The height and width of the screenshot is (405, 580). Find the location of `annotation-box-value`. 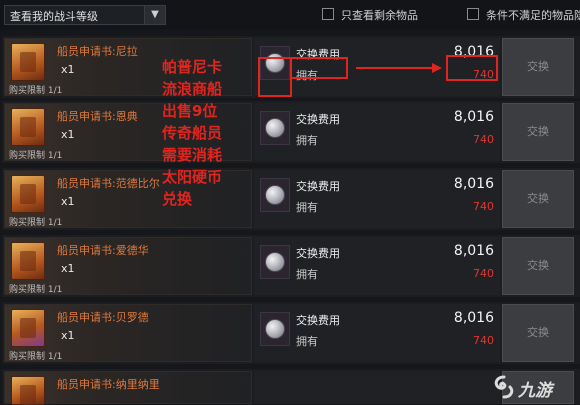

annotation-box-value is located at coordinates (472, 68).